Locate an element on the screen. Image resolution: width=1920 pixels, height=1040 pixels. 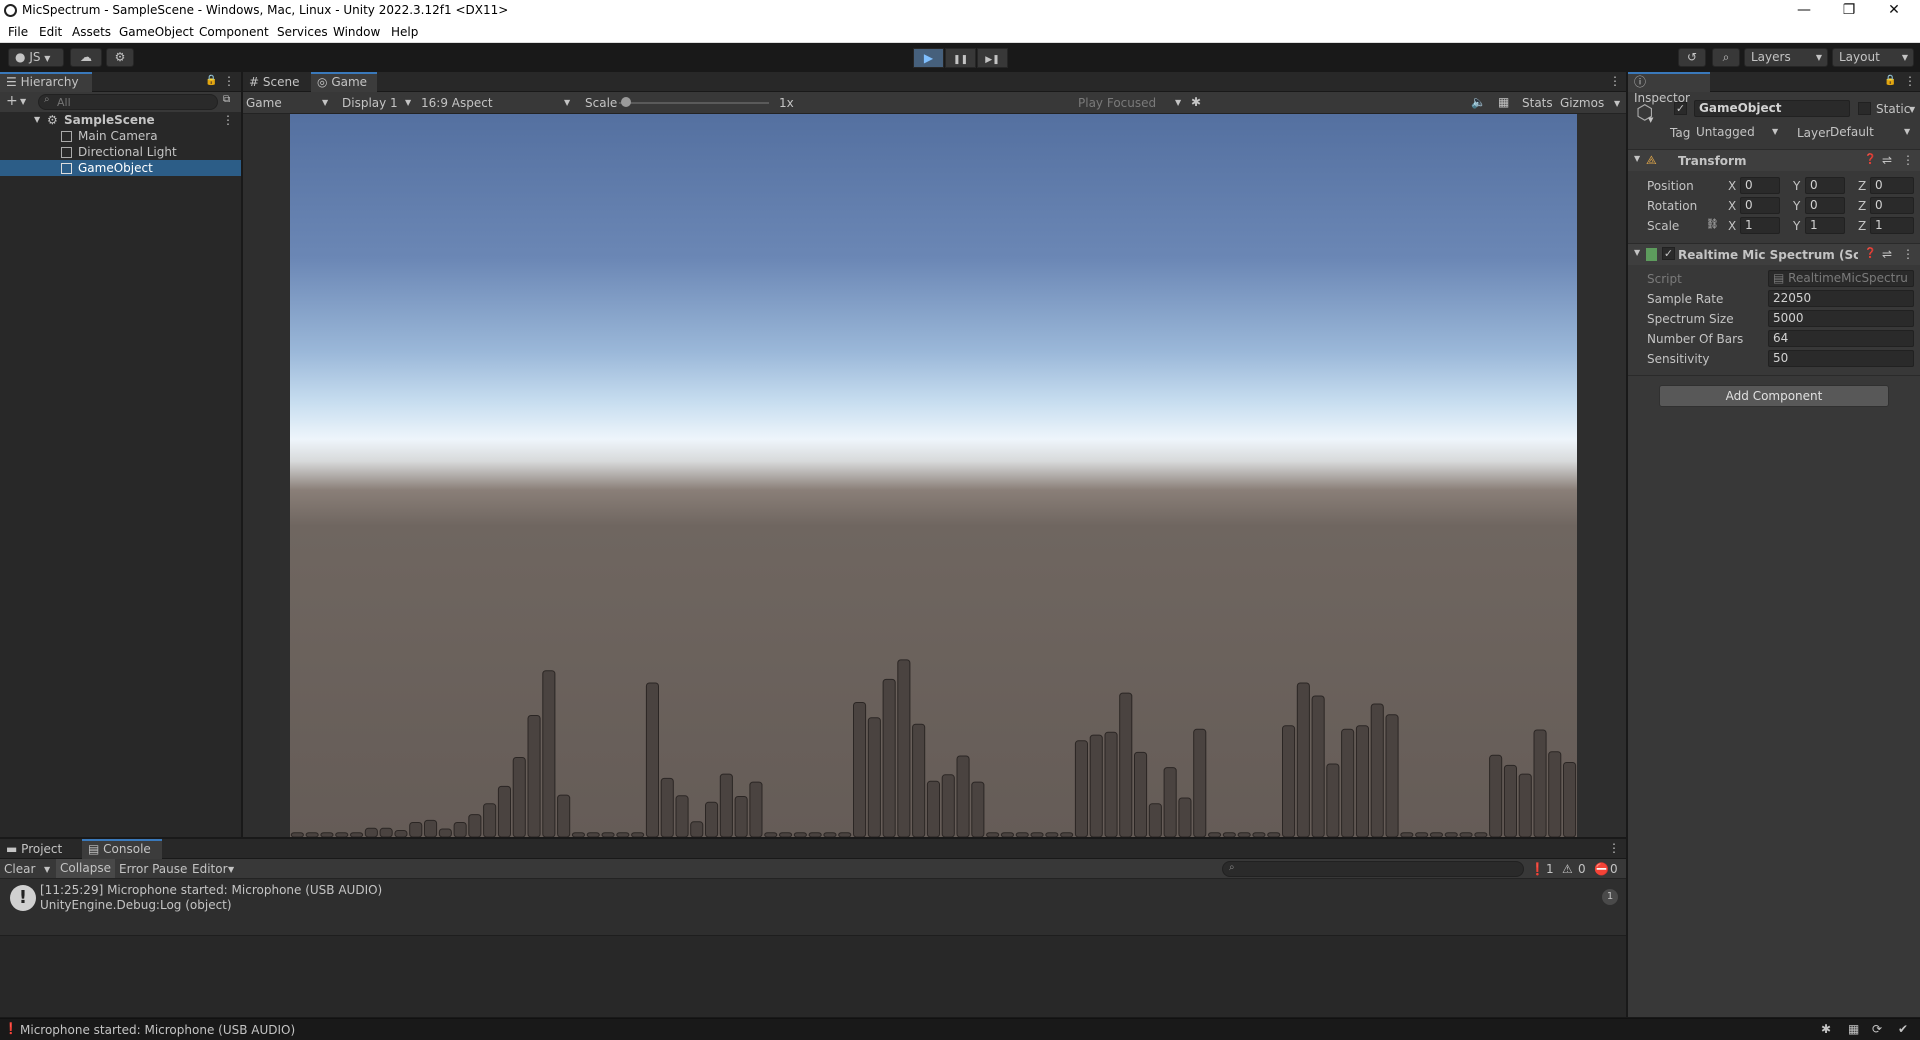
layout-dropdown: Layout ▼ is located at coordinates (1873, 57).